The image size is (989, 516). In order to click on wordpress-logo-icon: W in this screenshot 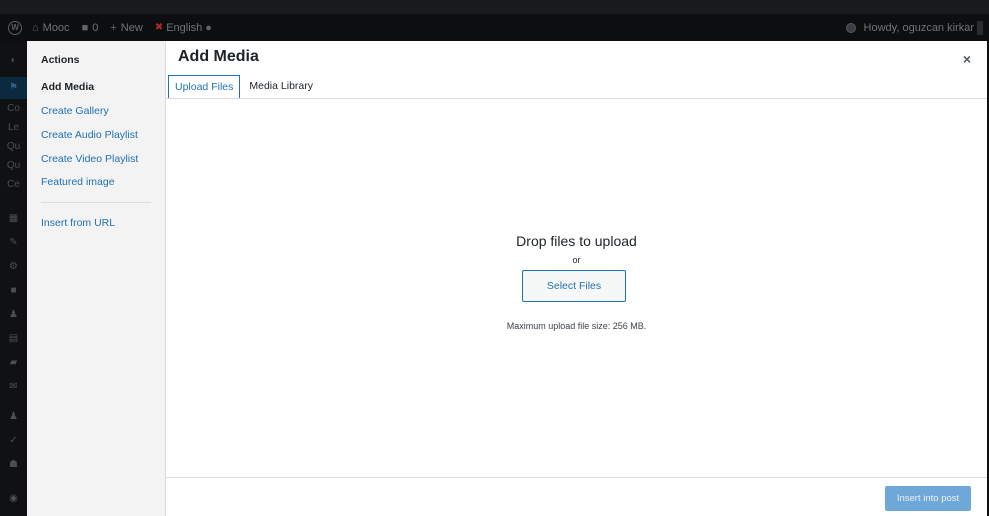, I will do `click(15, 27)`.